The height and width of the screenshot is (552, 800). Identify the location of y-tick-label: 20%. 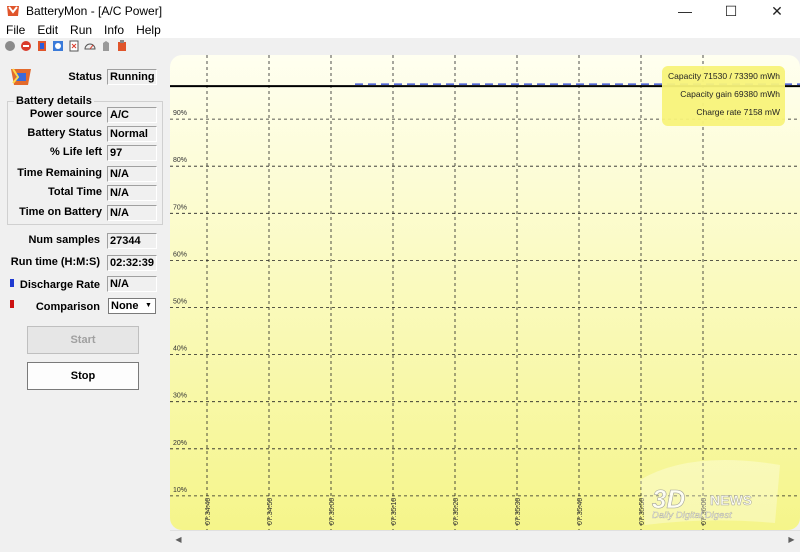
(180, 443).